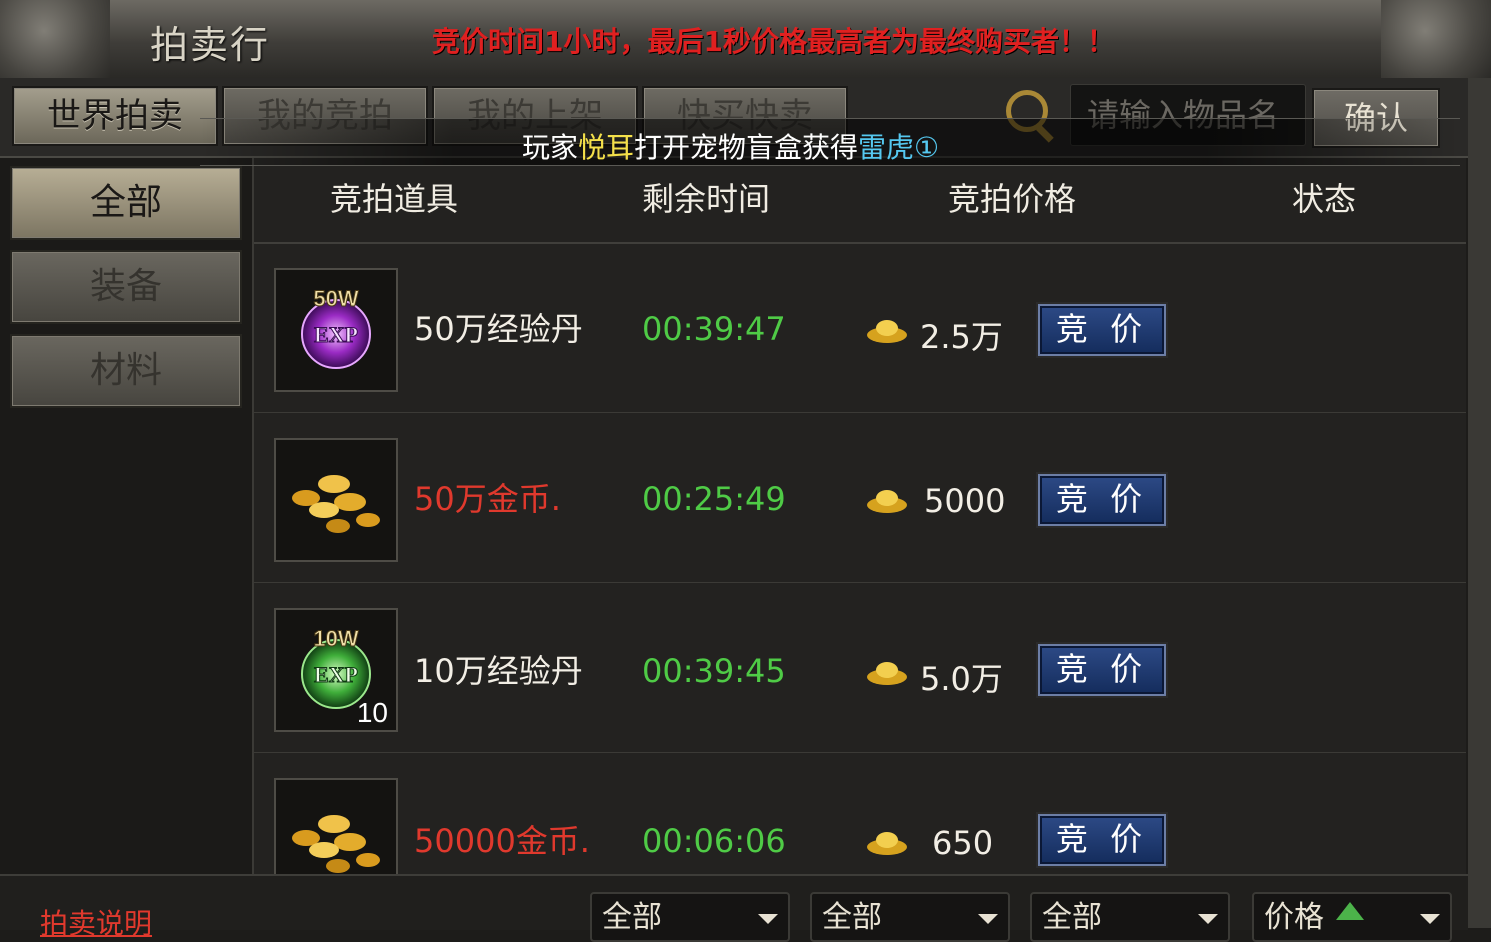 The image size is (1491, 942). What do you see at coordinates (910, 917) in the screenshot?
I see `filter-dropdown-2: 全部` at bounding box center [910, 917].